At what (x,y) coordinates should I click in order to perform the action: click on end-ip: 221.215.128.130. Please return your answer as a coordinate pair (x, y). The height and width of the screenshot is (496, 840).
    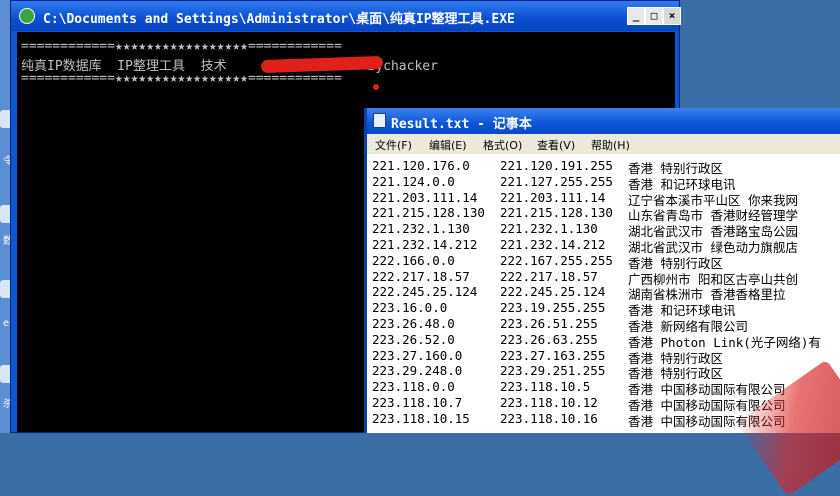
    Looking at the image, I should click on (556, 213).